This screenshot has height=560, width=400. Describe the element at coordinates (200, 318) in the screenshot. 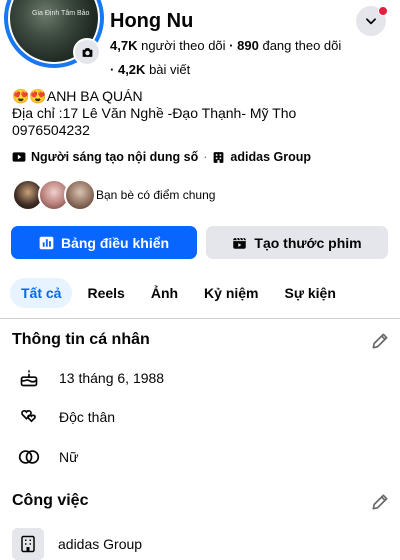

I see `section-divider` at that location.